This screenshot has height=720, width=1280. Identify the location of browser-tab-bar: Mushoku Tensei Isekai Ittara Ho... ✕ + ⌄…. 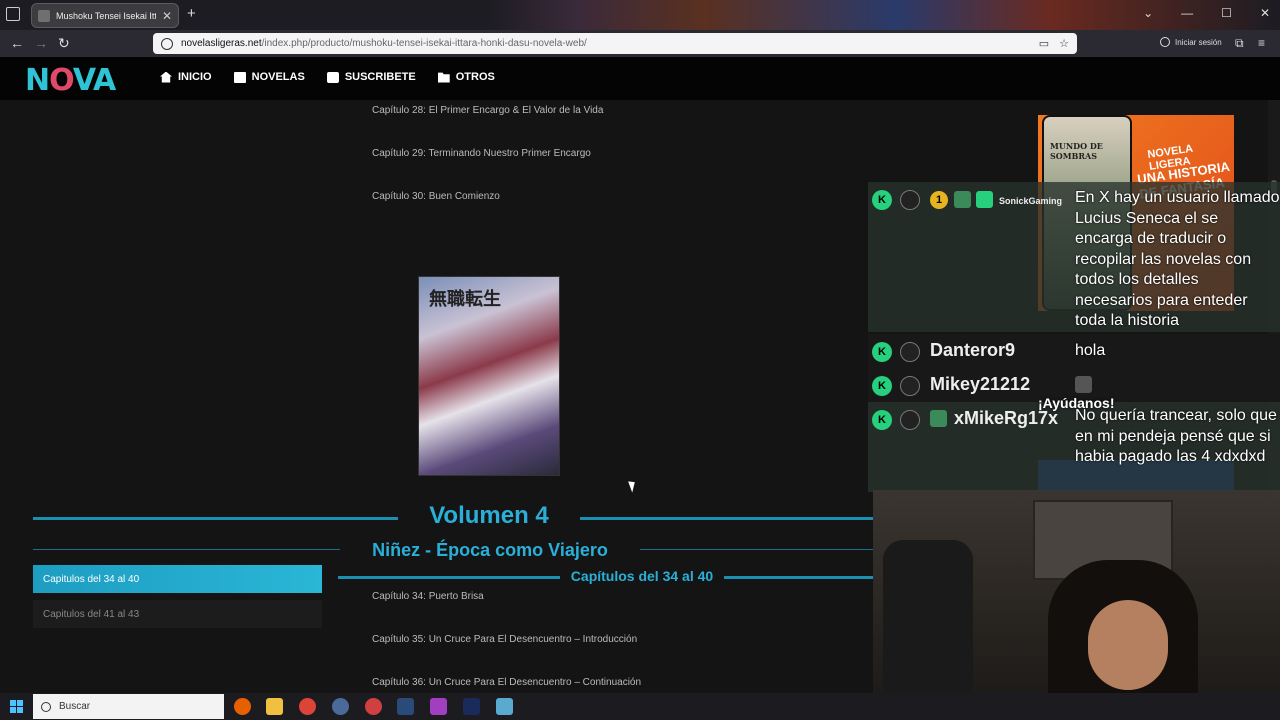
(640, 15).